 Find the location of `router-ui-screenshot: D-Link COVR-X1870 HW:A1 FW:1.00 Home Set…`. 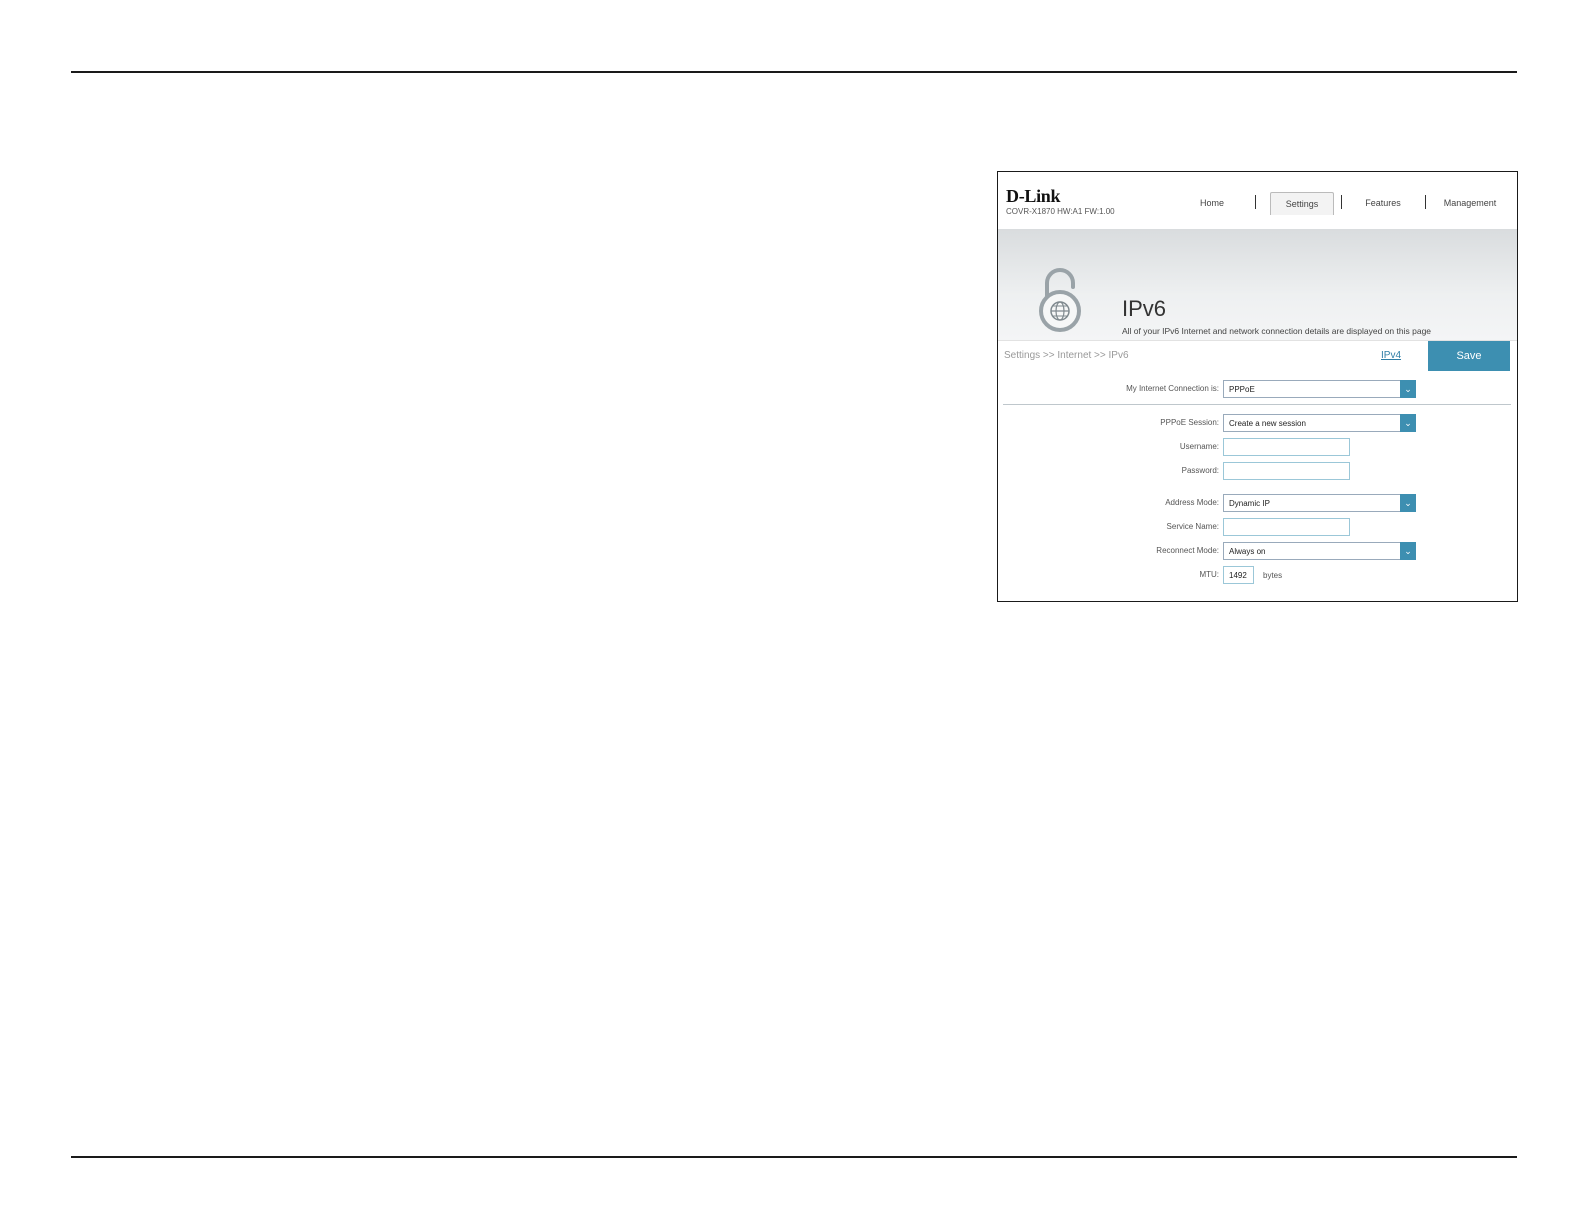

router-ui-screenshot: D-Link COVR-X1870 HW:A1 FW:1.00 Home Set… is located at coordinates (1257, 386).